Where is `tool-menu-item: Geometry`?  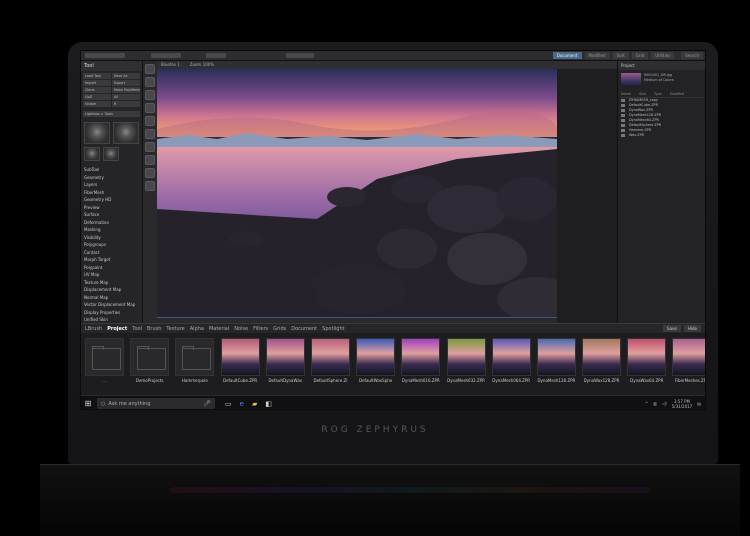 tool-menu-item: Geometry is located at coordinates (111, 178).